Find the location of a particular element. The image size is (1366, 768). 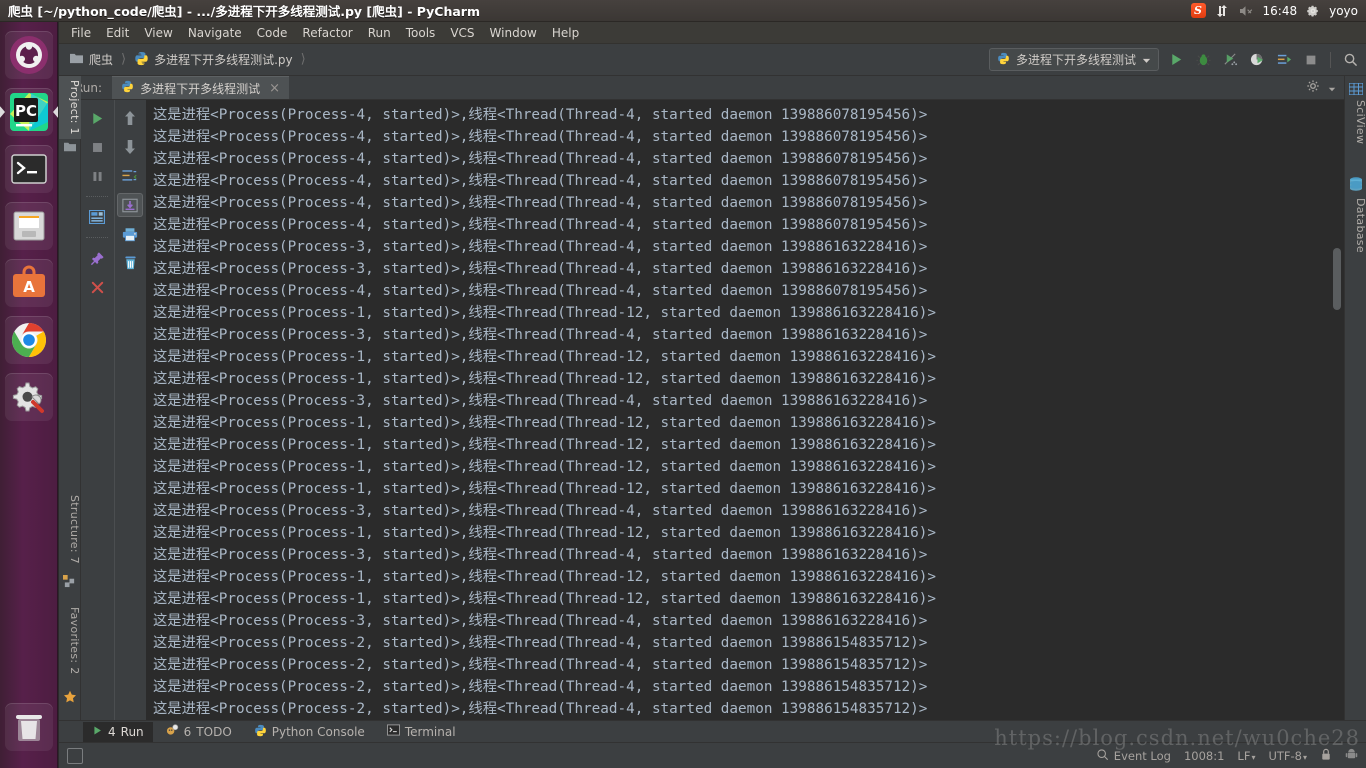

pin-button is located at coordinates (97, 258).